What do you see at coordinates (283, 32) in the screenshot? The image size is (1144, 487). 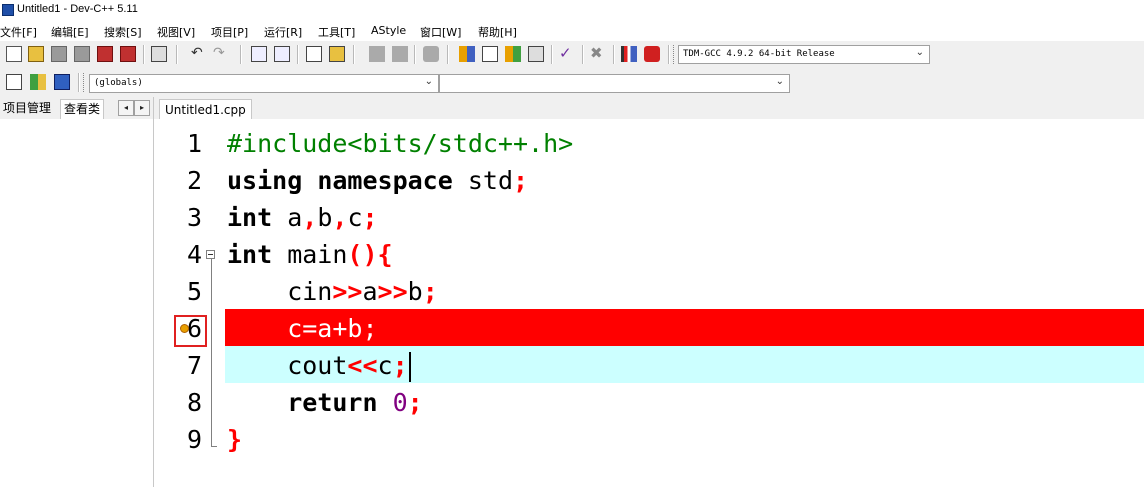 I see `menu-run: 运行[R]` at bounding box center [283, 32].